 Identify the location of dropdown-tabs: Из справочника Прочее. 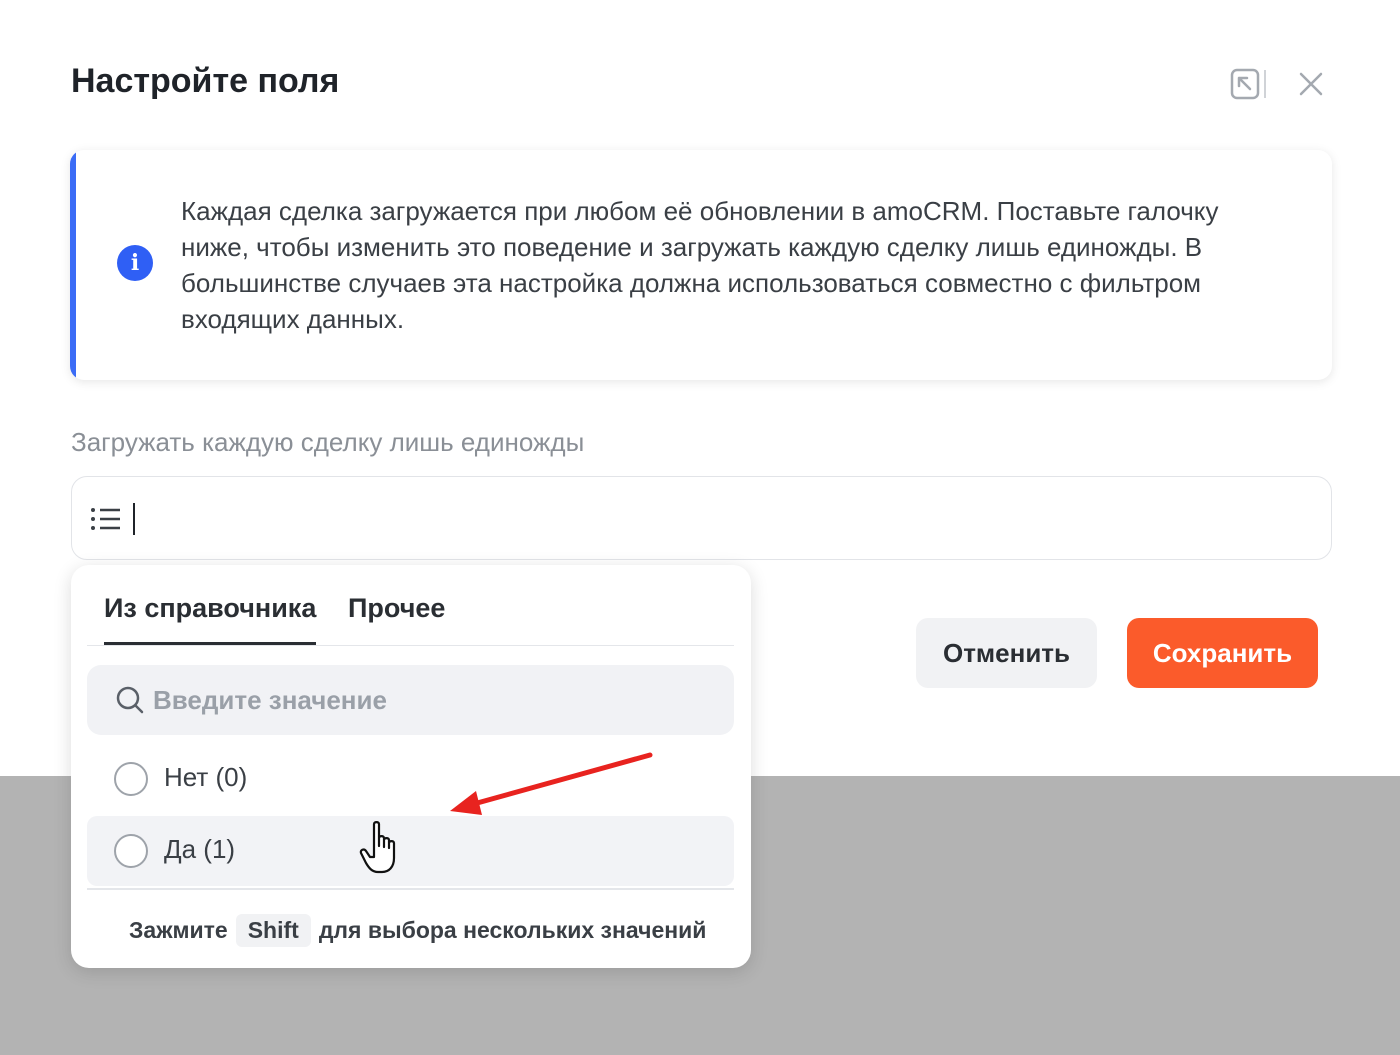
(410, 605).